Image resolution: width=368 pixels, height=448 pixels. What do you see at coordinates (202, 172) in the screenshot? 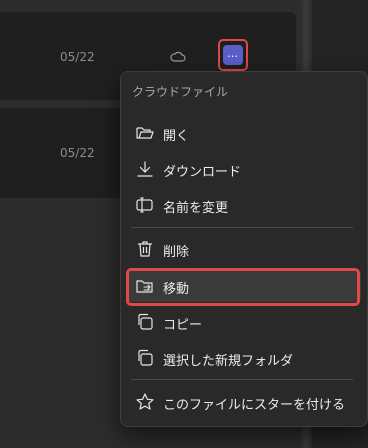
I see `menu-item-label: ダウンロード` at bounding box center [202, 172].